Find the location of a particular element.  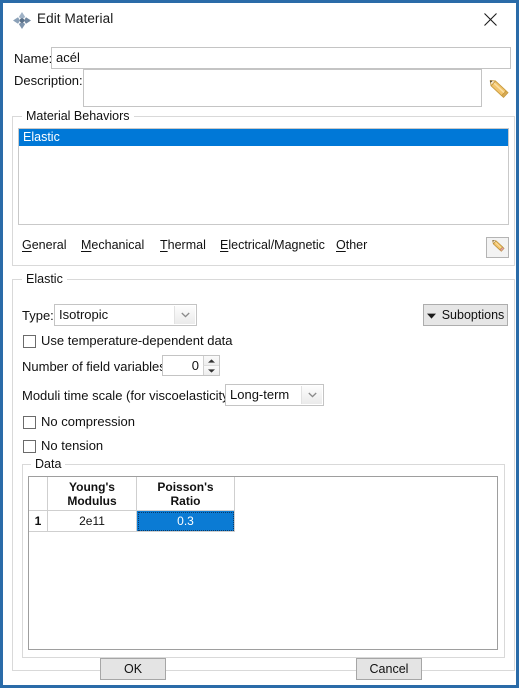

moduli-time-scale-select: Long-term is located at coordinates (274, 395).